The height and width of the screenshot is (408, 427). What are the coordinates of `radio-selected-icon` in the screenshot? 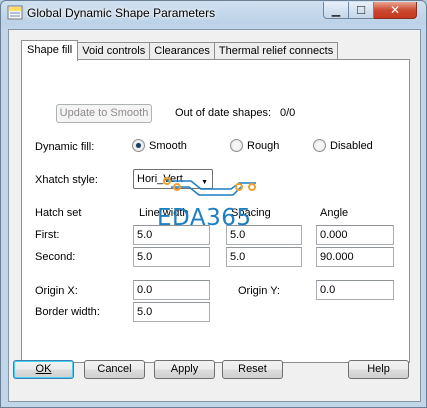 It's located at (138, 145).